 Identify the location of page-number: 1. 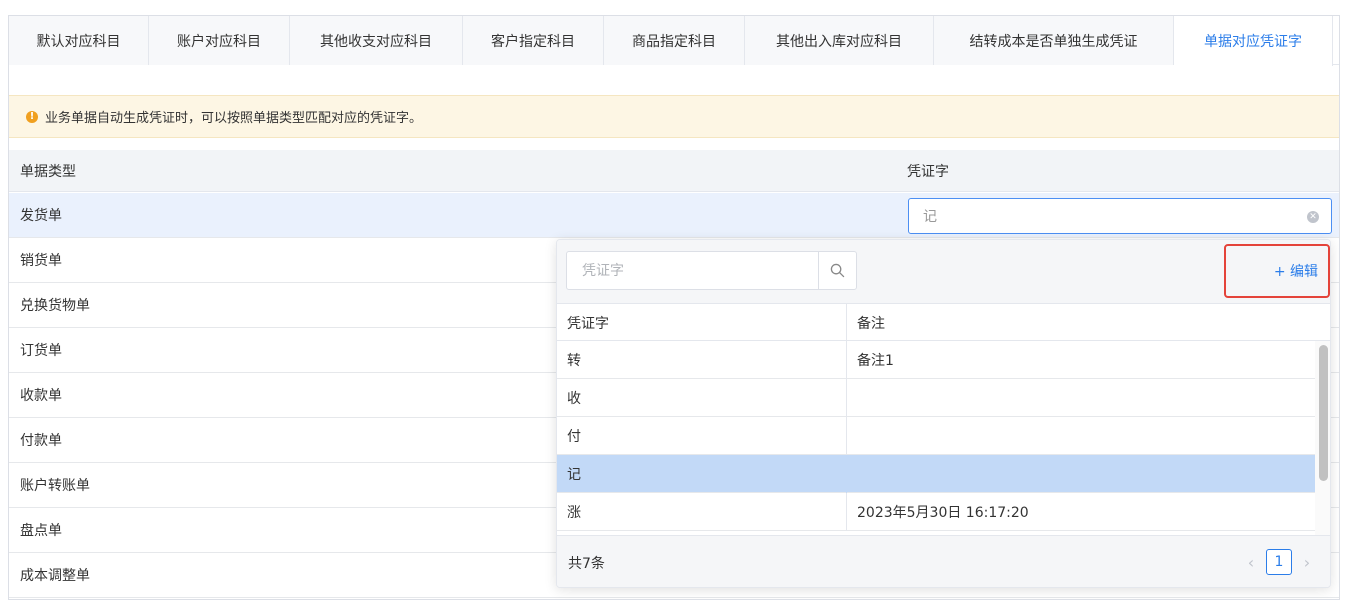
(1279, 562).